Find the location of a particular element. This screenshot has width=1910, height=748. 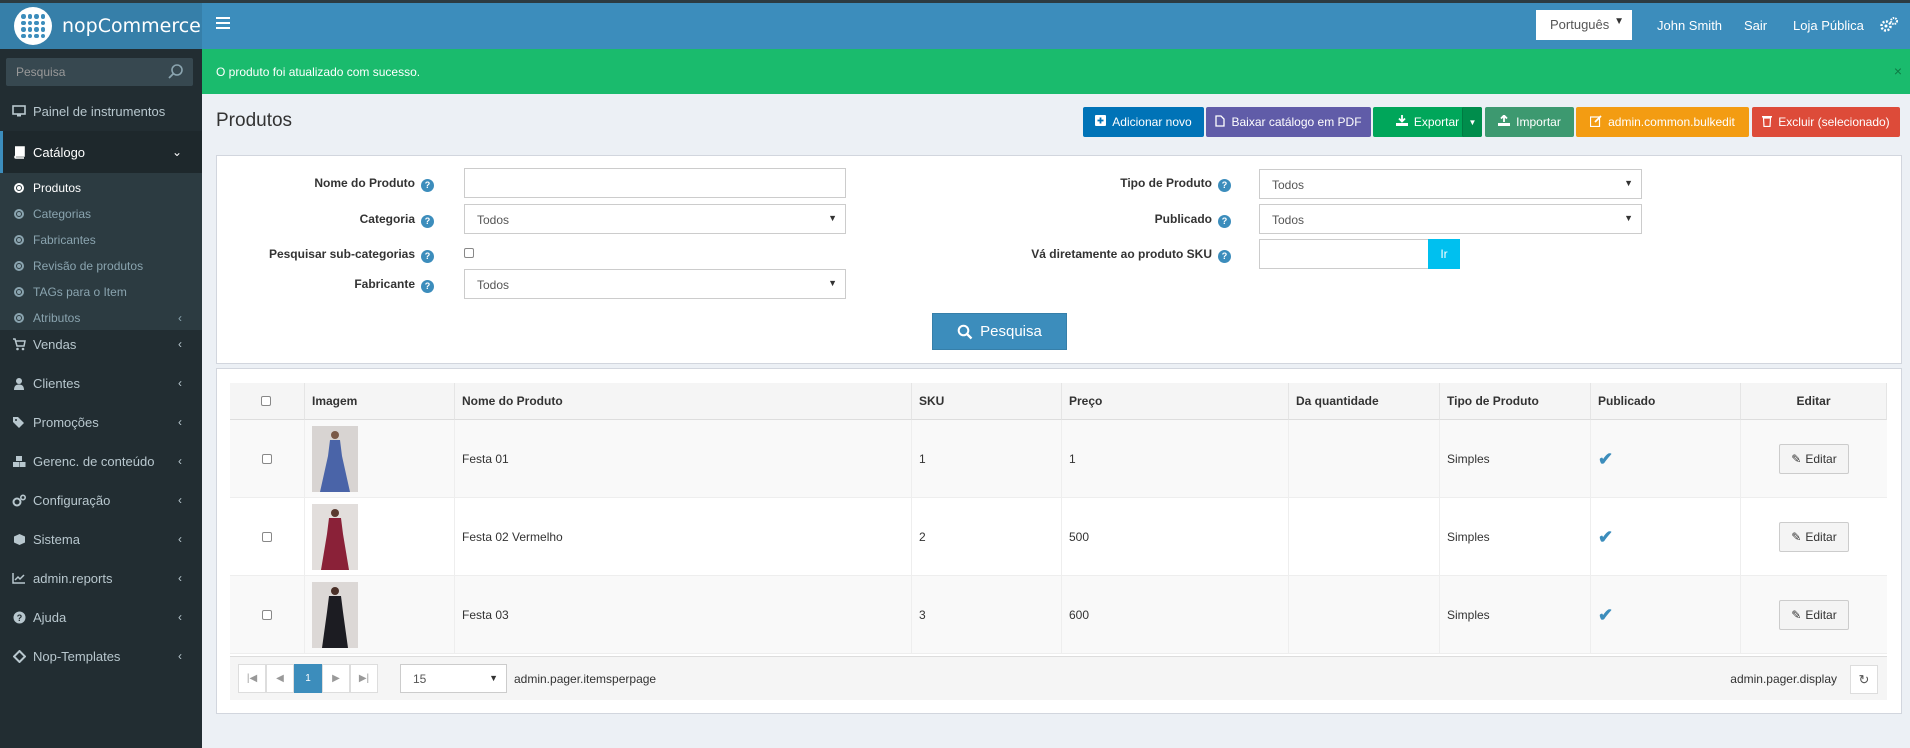

select-all-header is located at coordinates (267, 401).